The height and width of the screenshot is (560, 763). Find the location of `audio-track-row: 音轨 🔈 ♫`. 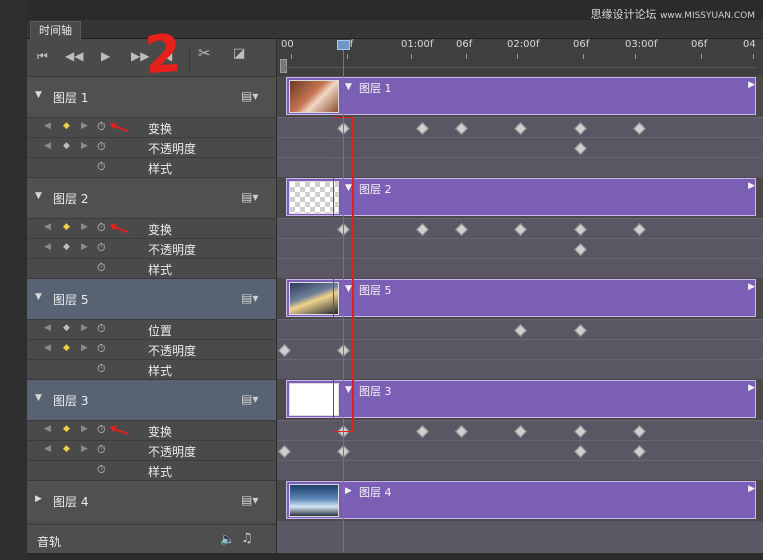

audio-track-row: 音轨 🔈 ♫ is located at coordinates (151, 539).